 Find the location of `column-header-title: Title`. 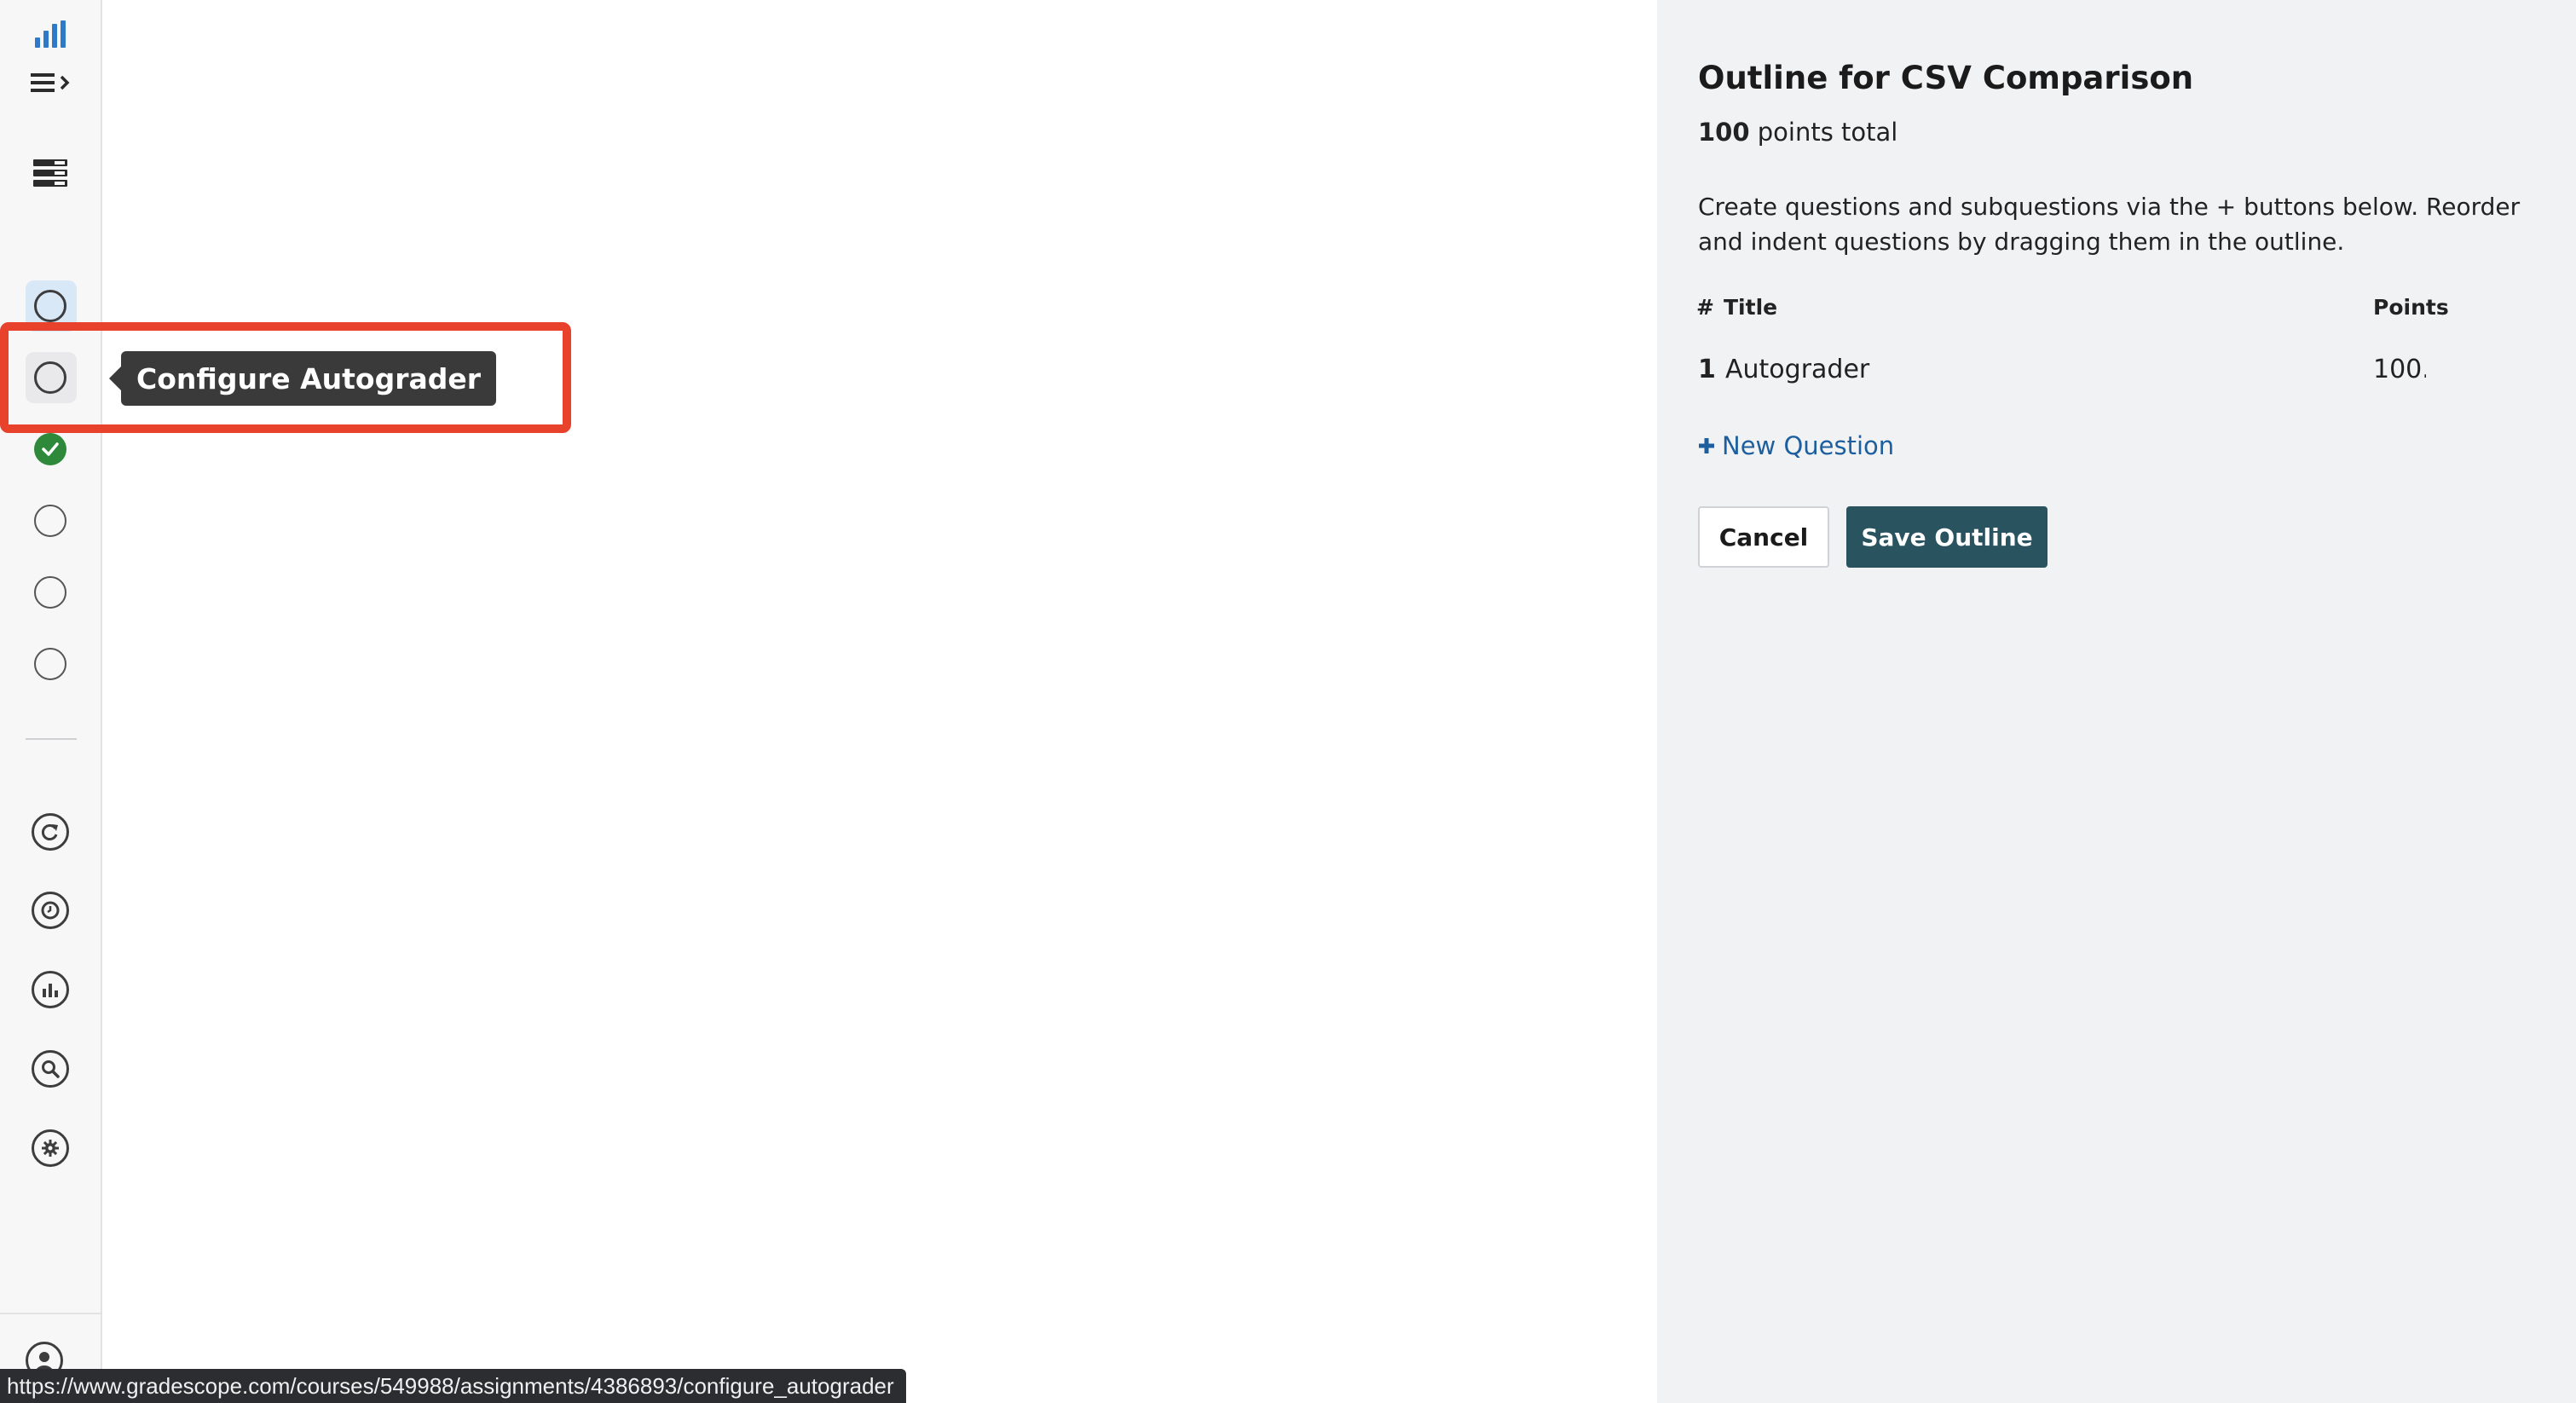

column-header-title: Title is located at coordinates (1751, 307).